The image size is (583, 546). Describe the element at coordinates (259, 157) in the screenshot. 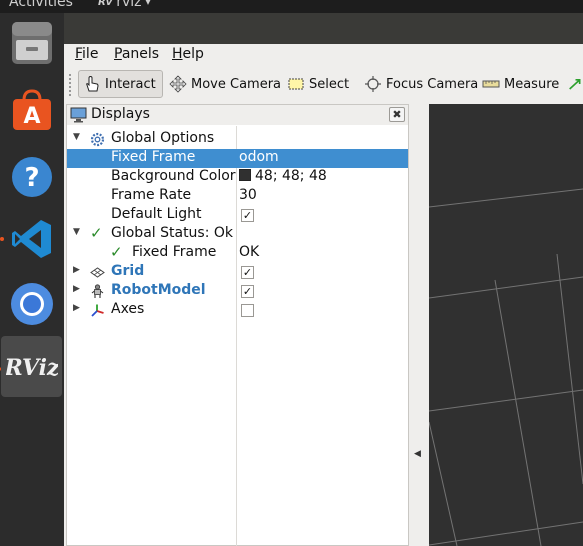

I see `fixed-frame-value: odom` at that location.